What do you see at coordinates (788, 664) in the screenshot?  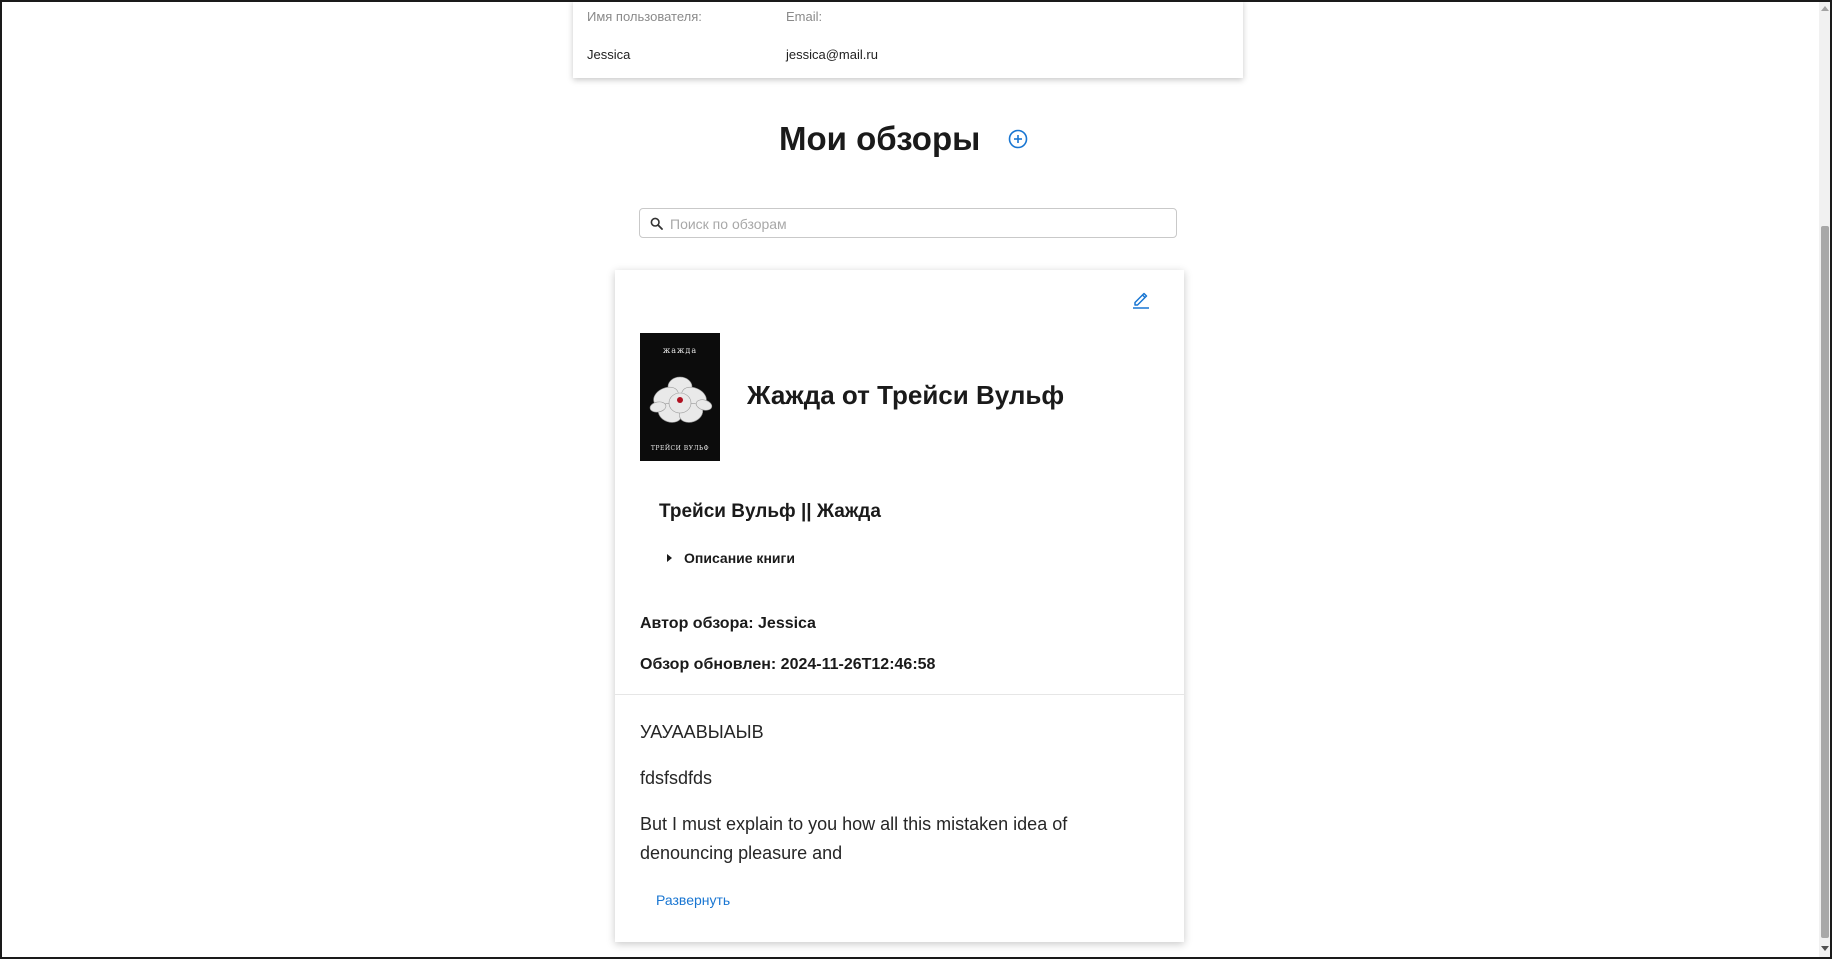 I see `review-updated: Обзор обновлен: 2024-11-26T12:46:58` at bounding box center [788, 664].